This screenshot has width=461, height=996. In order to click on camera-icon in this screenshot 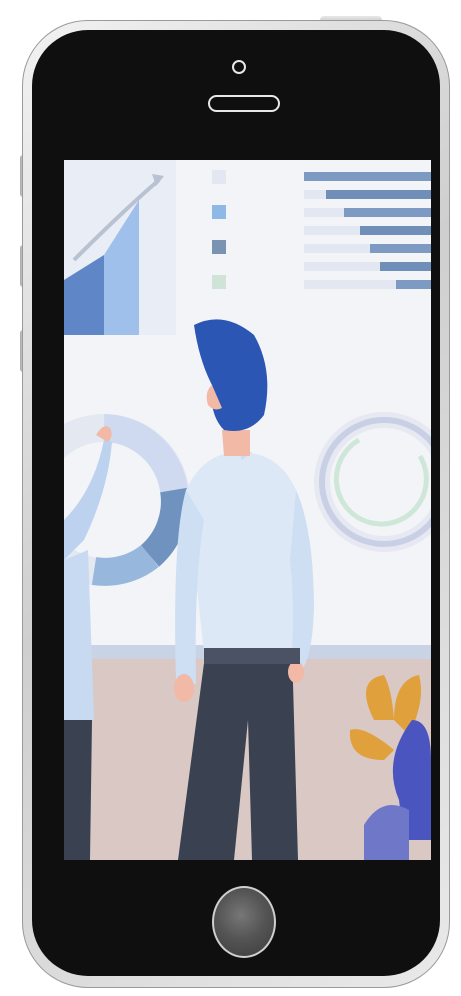, I will do `click(239, 67)`.